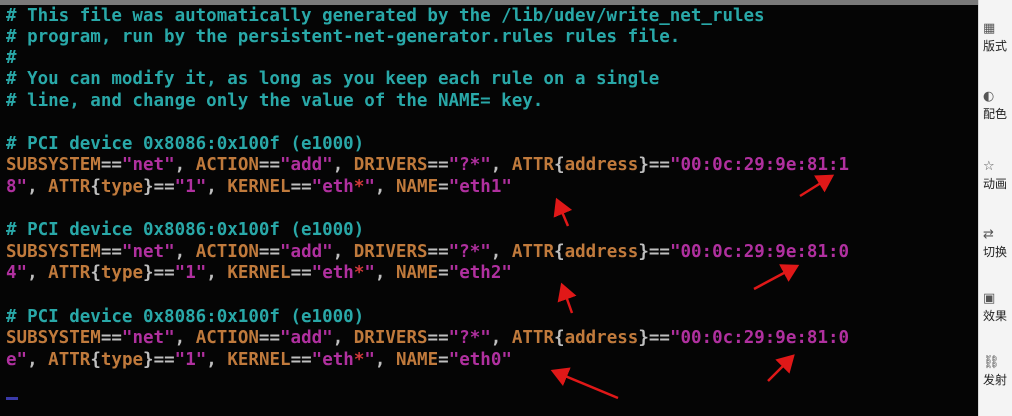 The image size is (1012, 416). What do you see at coordinates (997, 40) in the screenshot?
I see `sidebar-item-layout: ▦ 版式` at bounding box center [997, 40].